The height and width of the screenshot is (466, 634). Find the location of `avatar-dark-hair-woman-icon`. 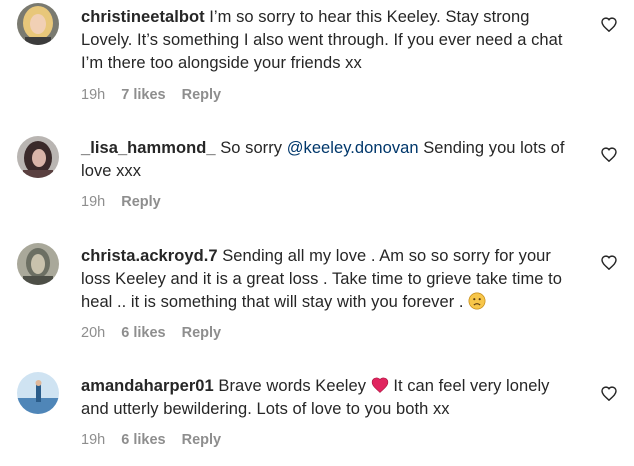

avatar-dark-hair-woman-icon is located at coordinates (38, 157).